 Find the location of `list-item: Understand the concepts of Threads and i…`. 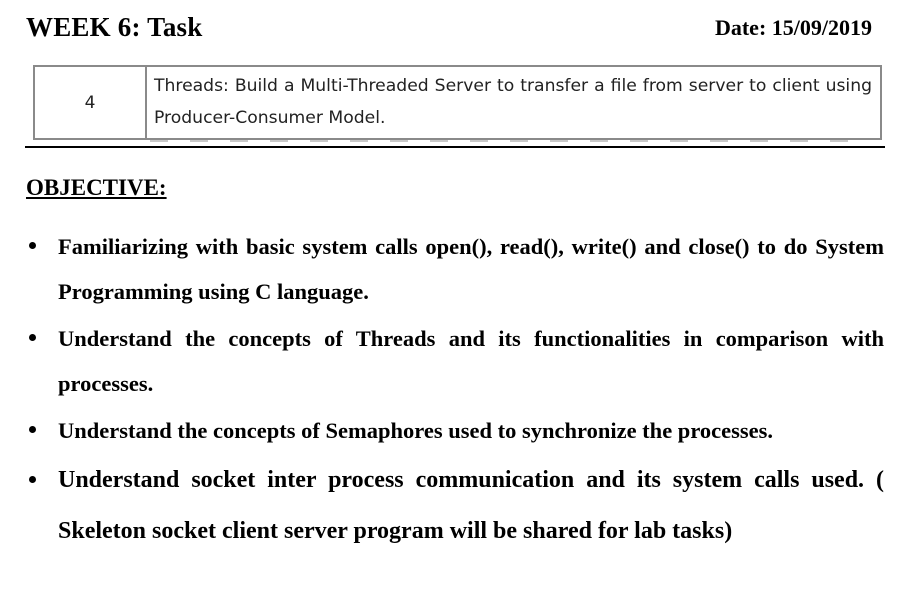

list-item: Understand the concepts of Threads and i… is located at coordinates (454, 361).